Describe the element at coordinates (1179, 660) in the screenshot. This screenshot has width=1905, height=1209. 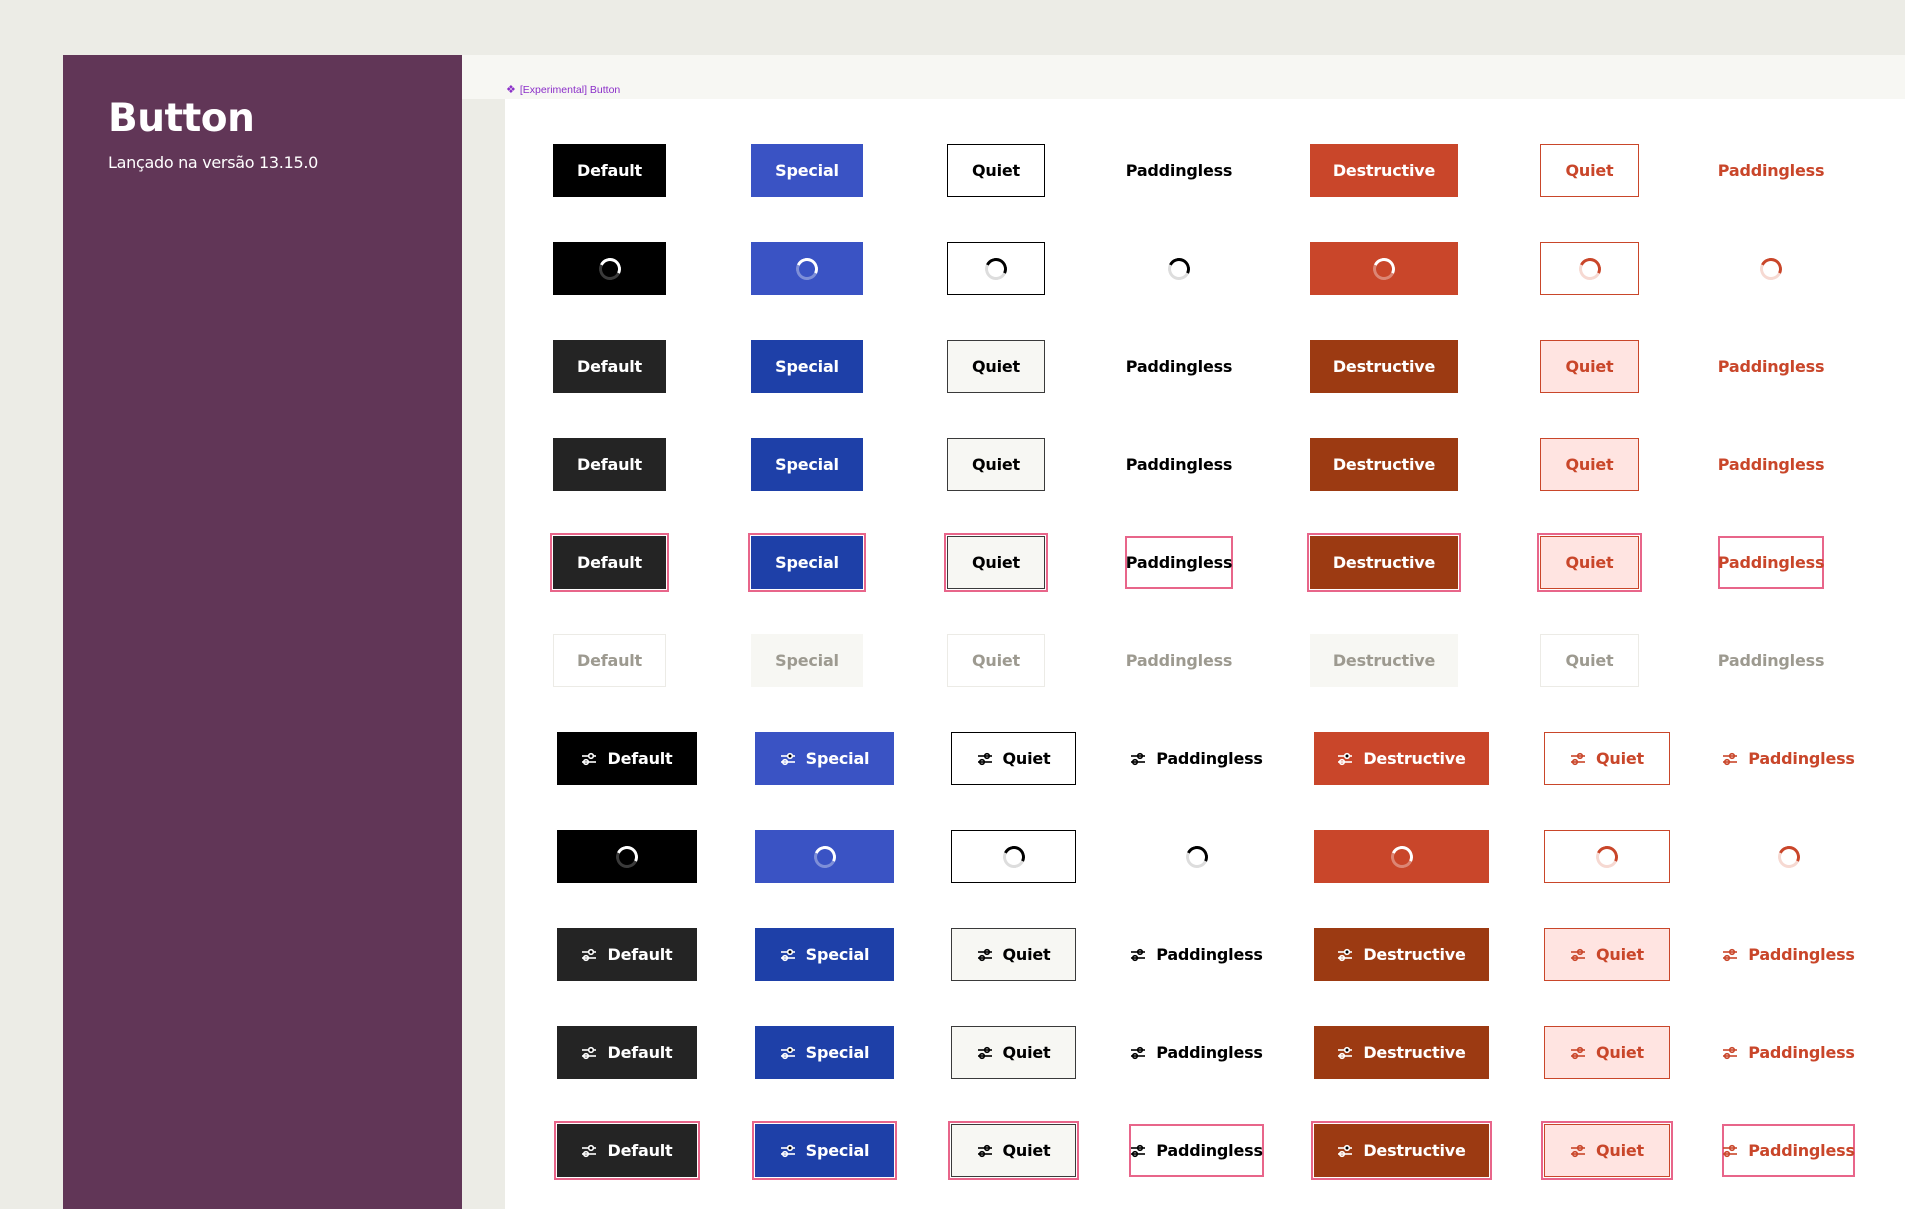
I see `paddingless-button-disabled: Paddingless` at that location.